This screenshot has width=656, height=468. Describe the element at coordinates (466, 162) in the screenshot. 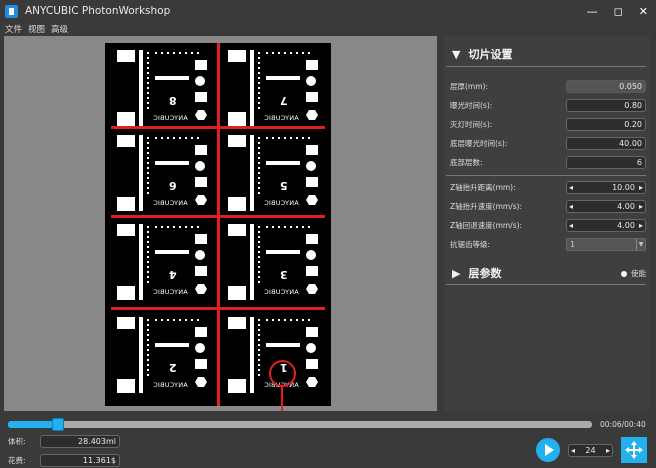

I see `field-label: 底部层数:` at that location.